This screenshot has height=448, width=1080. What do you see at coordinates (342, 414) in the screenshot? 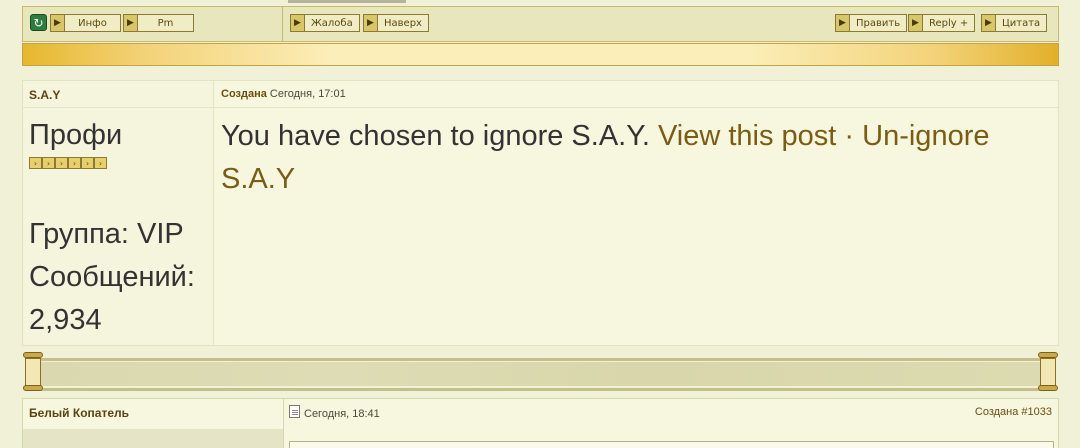
I see `next-post-date: Сегодня, 18:41` at bounding box center [342, 414].